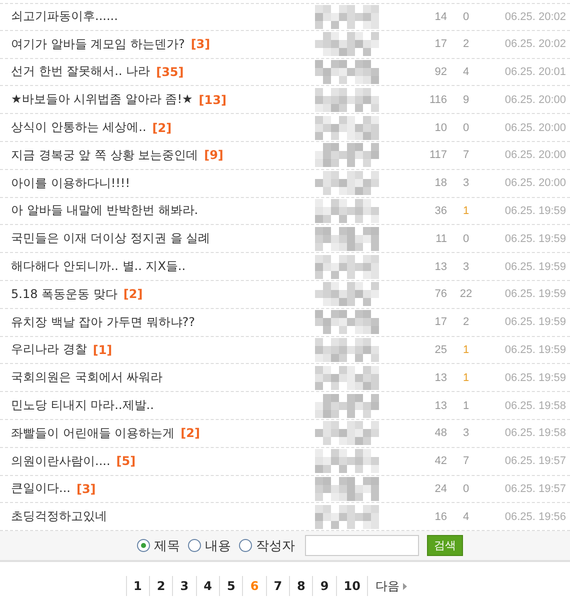 The height and width of the screenshot is (610, 570). Describe the element at coordinates (170, 71) in the screenshot. I see `reply-count: [35]` at that location.